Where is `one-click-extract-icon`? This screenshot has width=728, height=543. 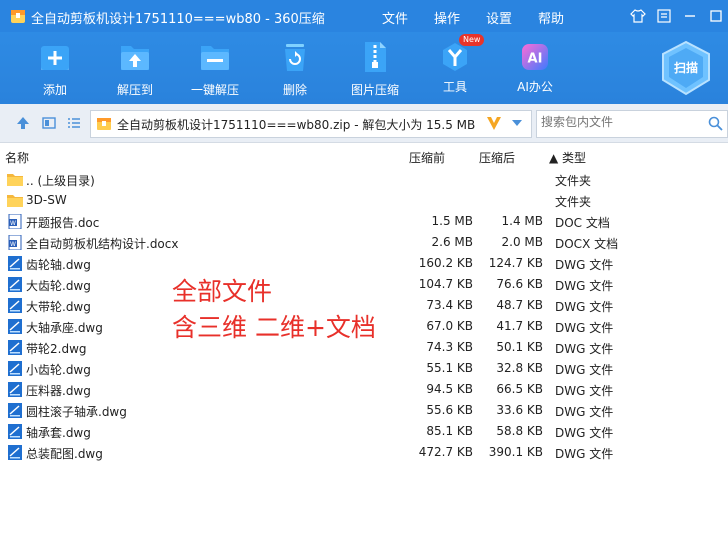 one-click-extract-icon is located at coordinates (215, 58).